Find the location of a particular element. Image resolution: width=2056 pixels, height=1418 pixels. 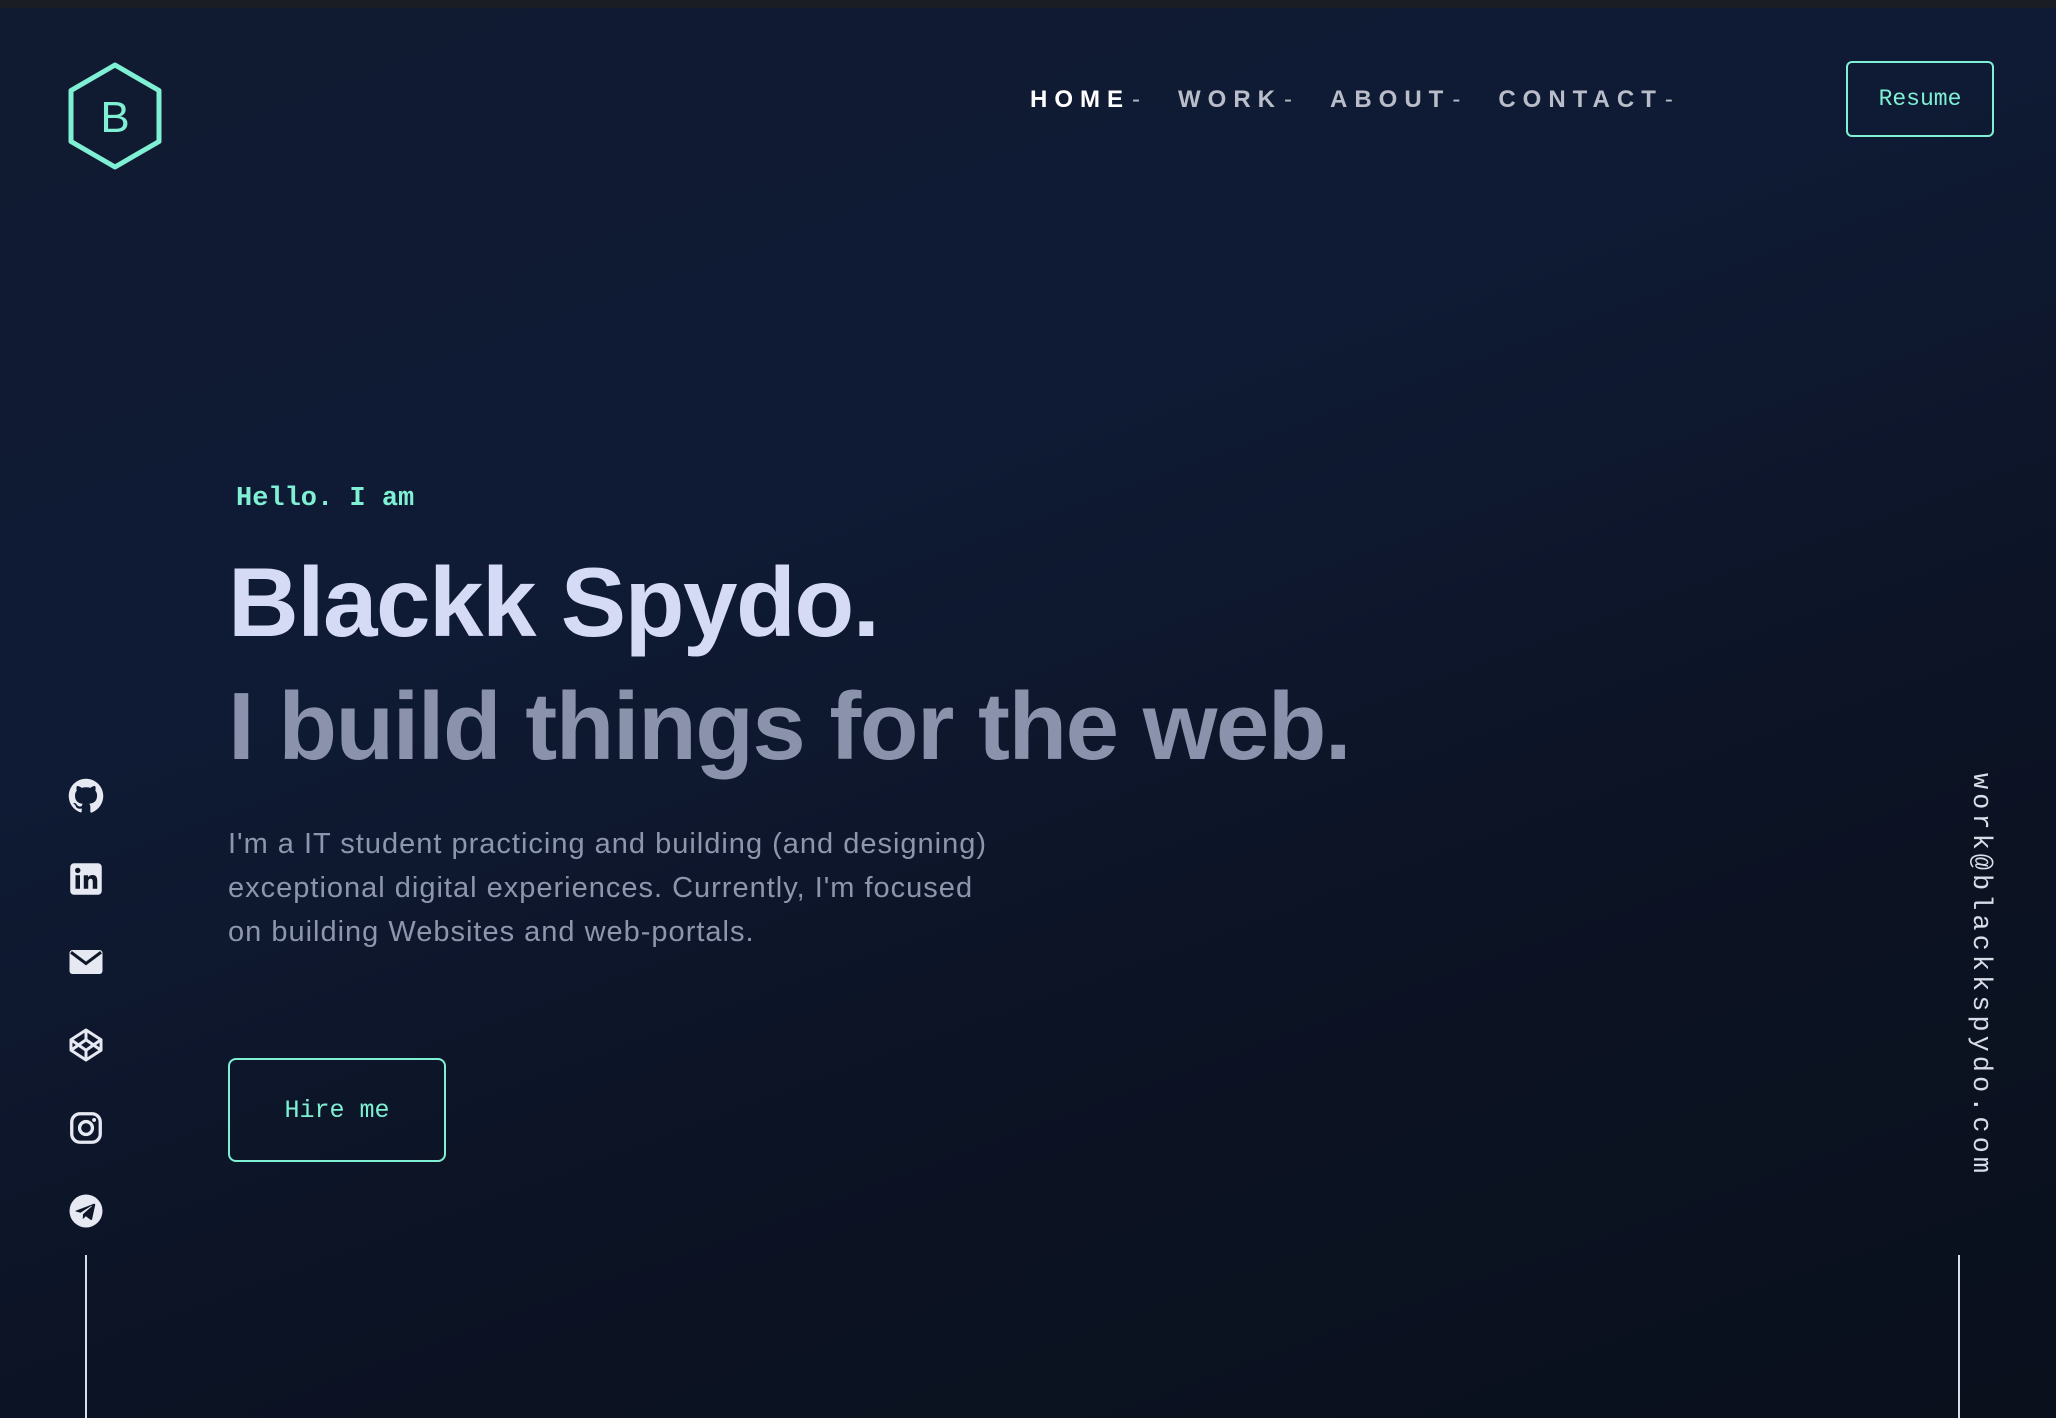

instagram-icon is located at coordinates (86, 1128).